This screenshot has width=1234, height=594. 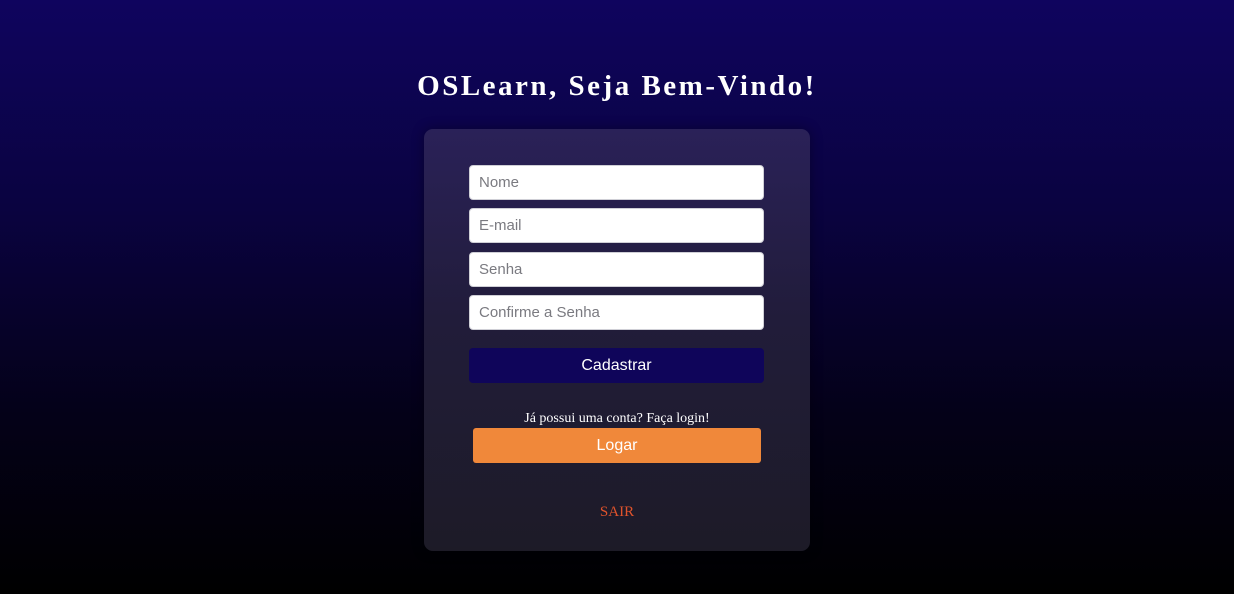 I want to click on register-button: Cadastrar, so click(x=616, y=365).